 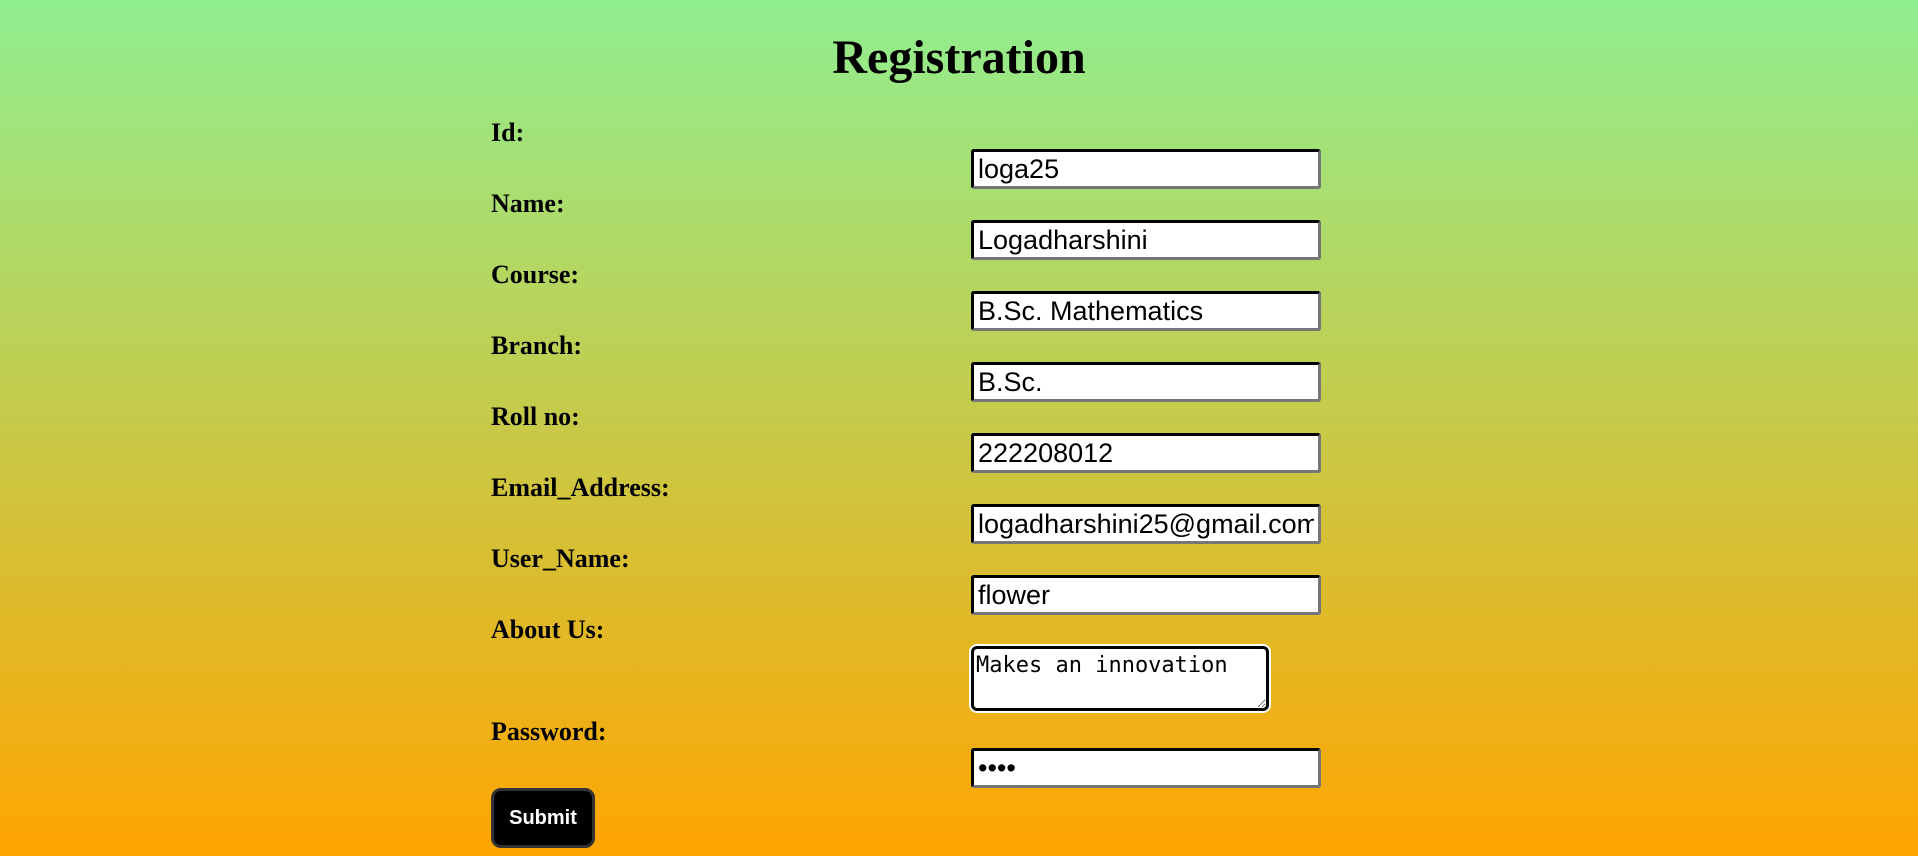 I want to click on course-label: Course:, so click(x=535, y=274).